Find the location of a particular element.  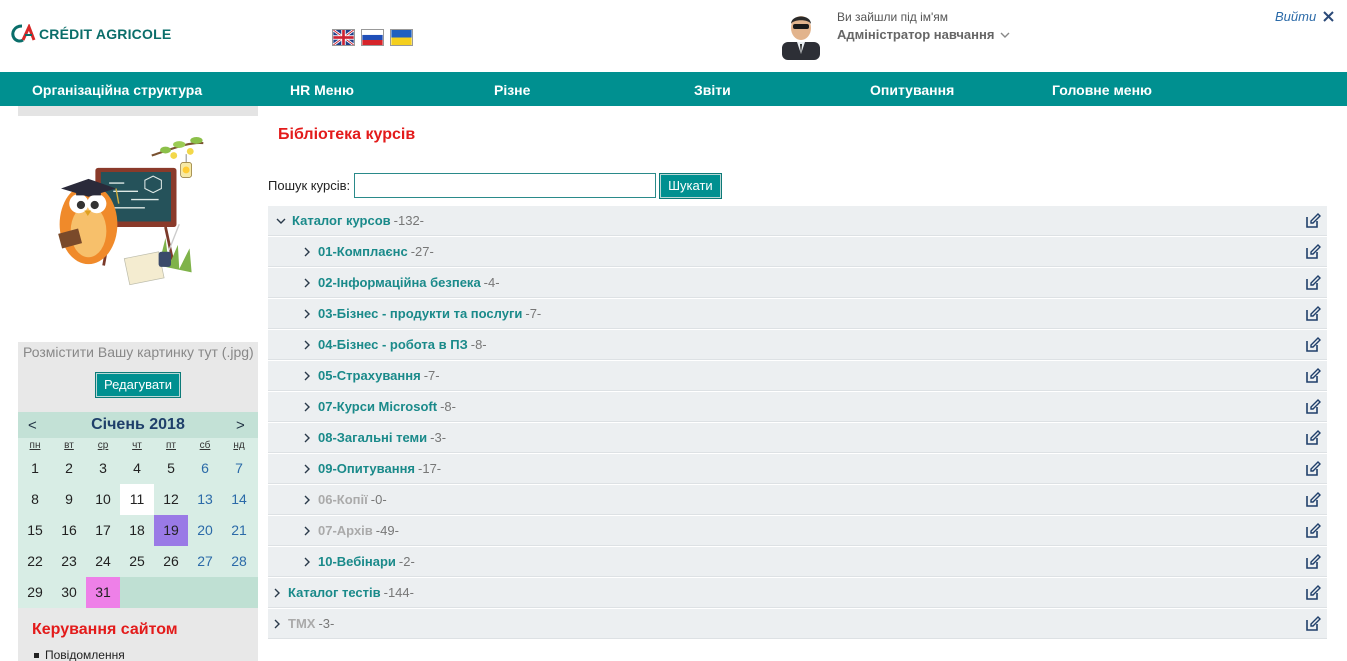

calendar-day: 7 is located at coordinates (239, 468).